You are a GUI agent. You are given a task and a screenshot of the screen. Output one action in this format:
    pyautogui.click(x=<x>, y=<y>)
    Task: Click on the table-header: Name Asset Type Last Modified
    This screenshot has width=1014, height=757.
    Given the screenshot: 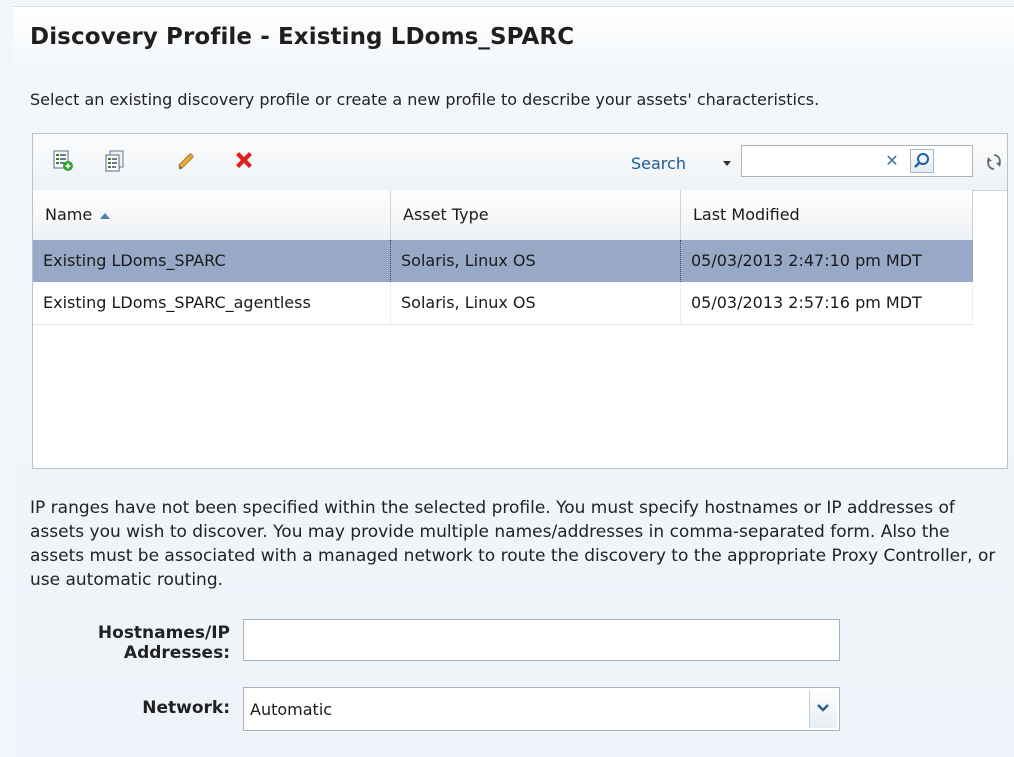 What is the action you would take?
    pyautogui.click(x=503, y=215)
    